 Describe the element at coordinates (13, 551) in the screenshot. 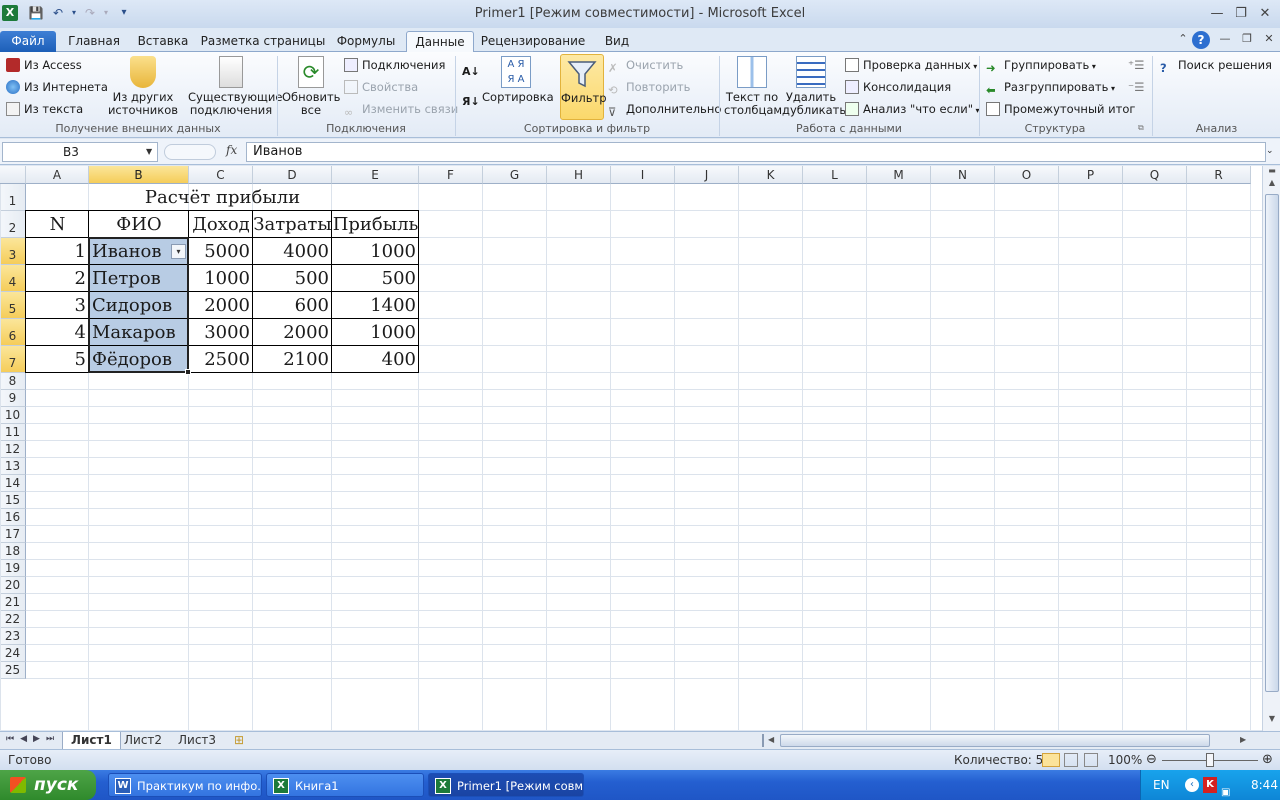

I see `row-header: 18` at that location.